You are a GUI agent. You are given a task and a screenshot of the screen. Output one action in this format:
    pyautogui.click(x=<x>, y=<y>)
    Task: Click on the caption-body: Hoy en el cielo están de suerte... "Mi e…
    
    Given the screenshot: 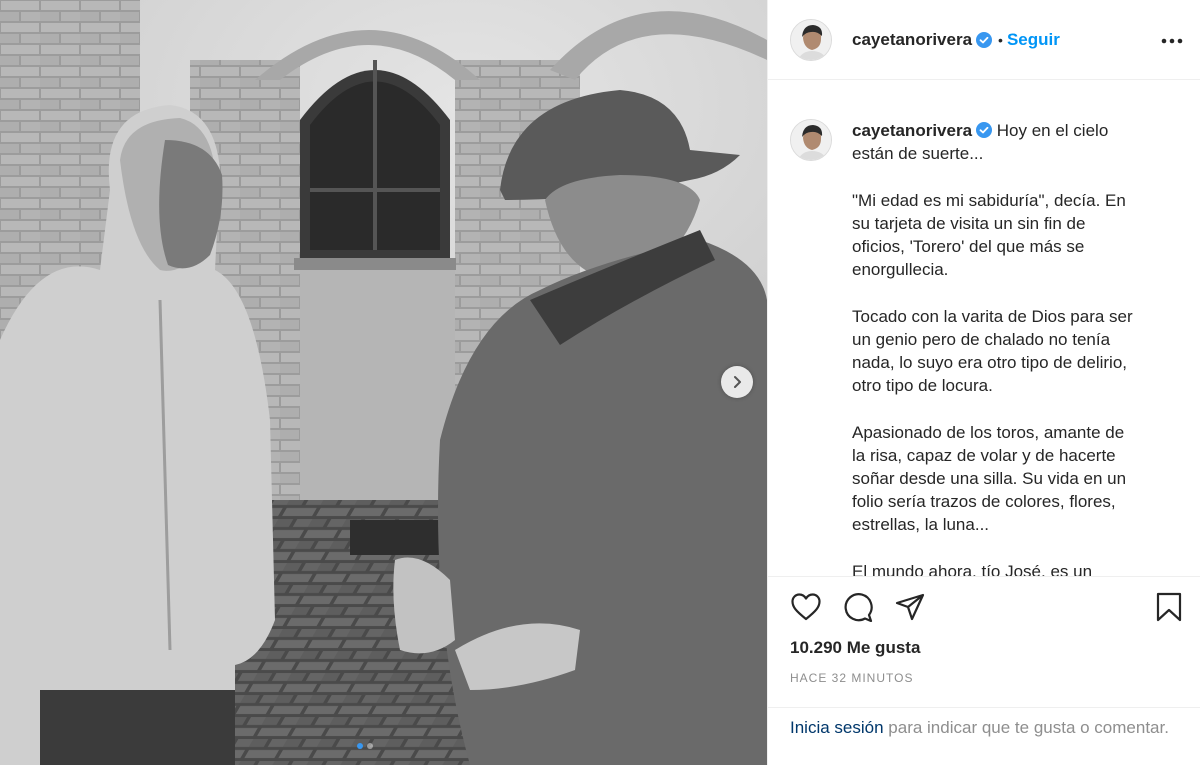 What is the action you would take?
    pyautogui.click(x=992, y=348)
    